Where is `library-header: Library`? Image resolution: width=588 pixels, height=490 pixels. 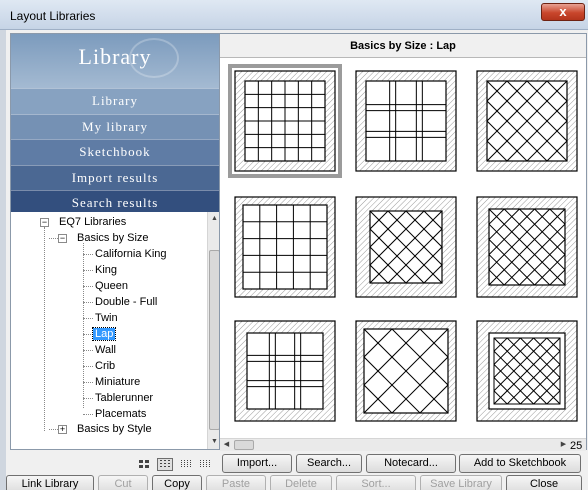 library-header: Library is located at coordinates (115, 61).